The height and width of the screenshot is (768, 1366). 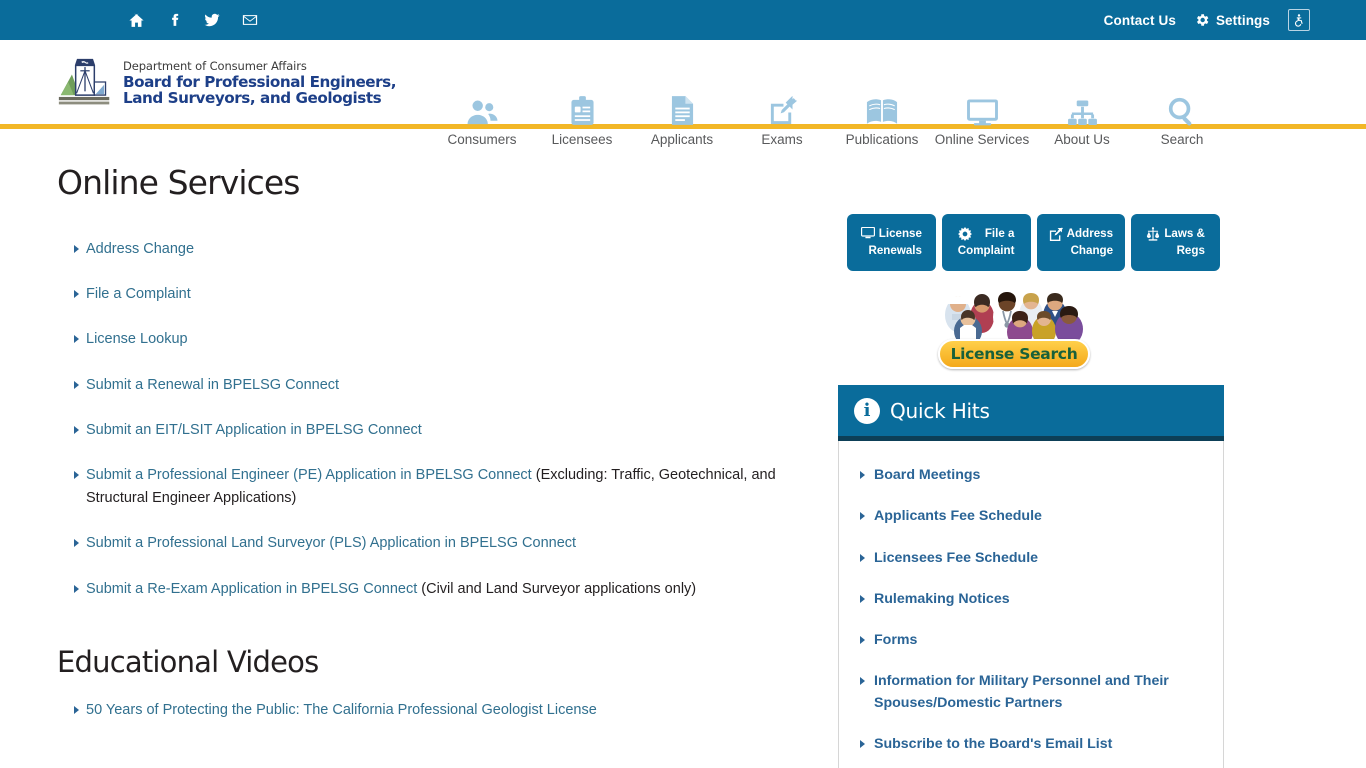 What do you see at coordinates (900, 234) in the screenshot?
I see `qbtn-line-1: License` at bounding box center [900, 234].